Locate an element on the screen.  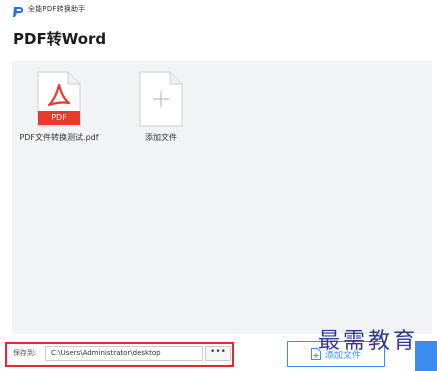
title-bar: 全能PDF转换助手 is located at coordinates (218, 9).